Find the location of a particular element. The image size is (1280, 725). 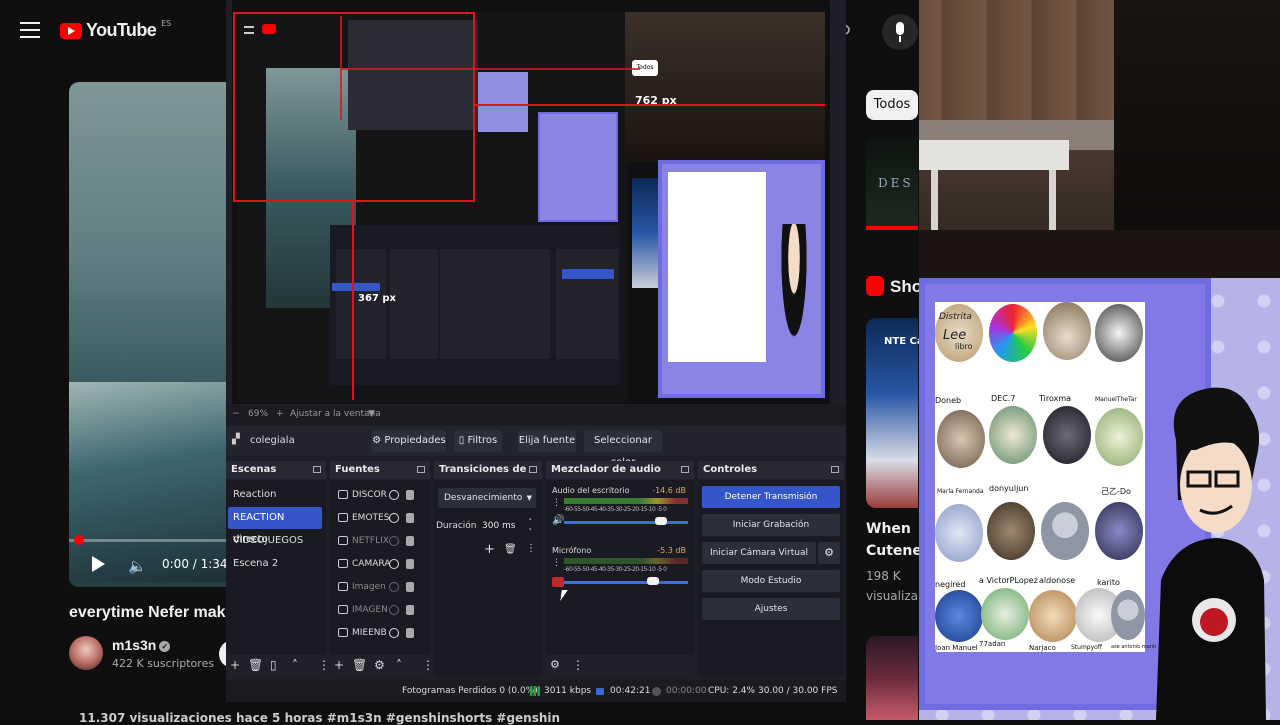

scene-item: VIDEOJUEGOS is located at coordinates (275, 541).